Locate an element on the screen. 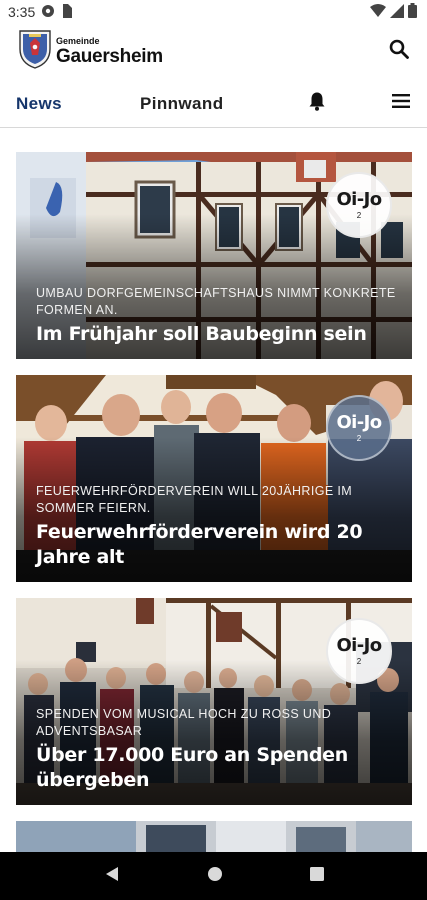  bell-icon is located at coordinates (317, 103).